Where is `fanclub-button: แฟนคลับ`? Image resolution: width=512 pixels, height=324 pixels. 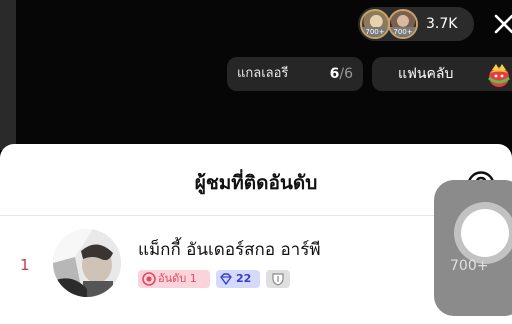
fanclub-button: แฟนคลับ is located at coordinates (442, 74).